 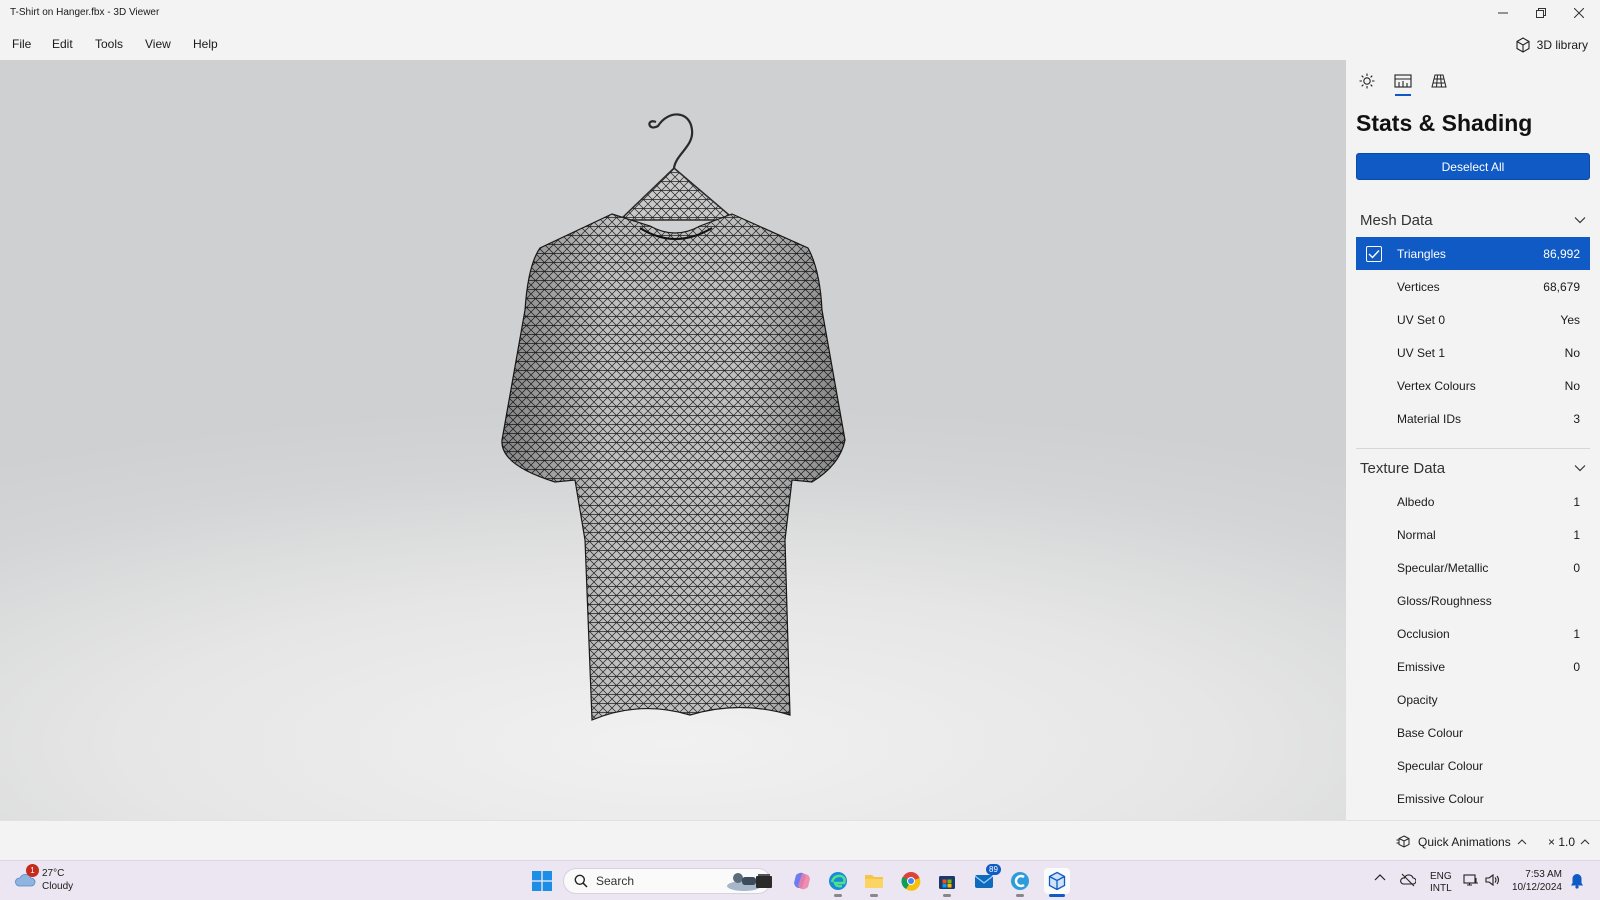 I want to click on keyboard-layout: INTL, so click(x=1441, y=888).